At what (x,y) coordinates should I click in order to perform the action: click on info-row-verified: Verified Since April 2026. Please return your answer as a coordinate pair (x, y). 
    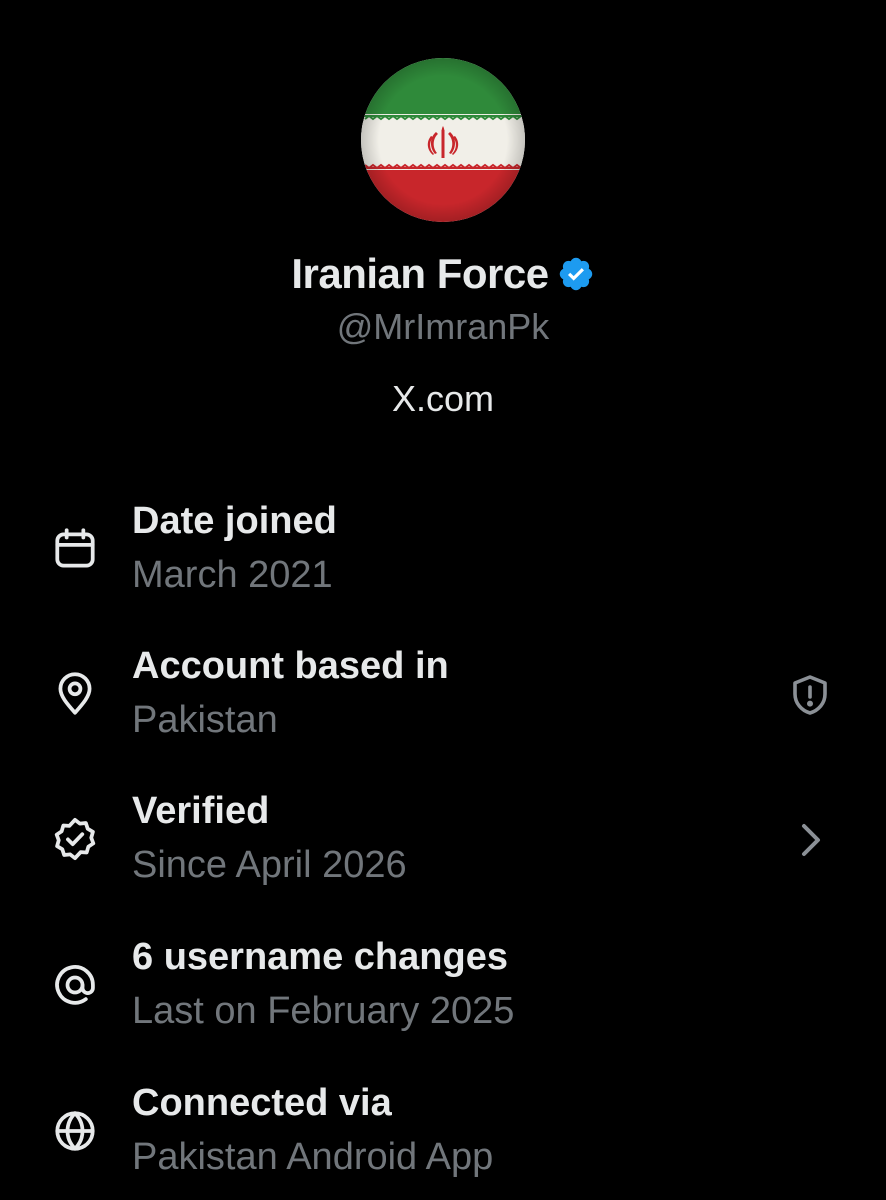
    Looking at the image, I should click on (443, 840).